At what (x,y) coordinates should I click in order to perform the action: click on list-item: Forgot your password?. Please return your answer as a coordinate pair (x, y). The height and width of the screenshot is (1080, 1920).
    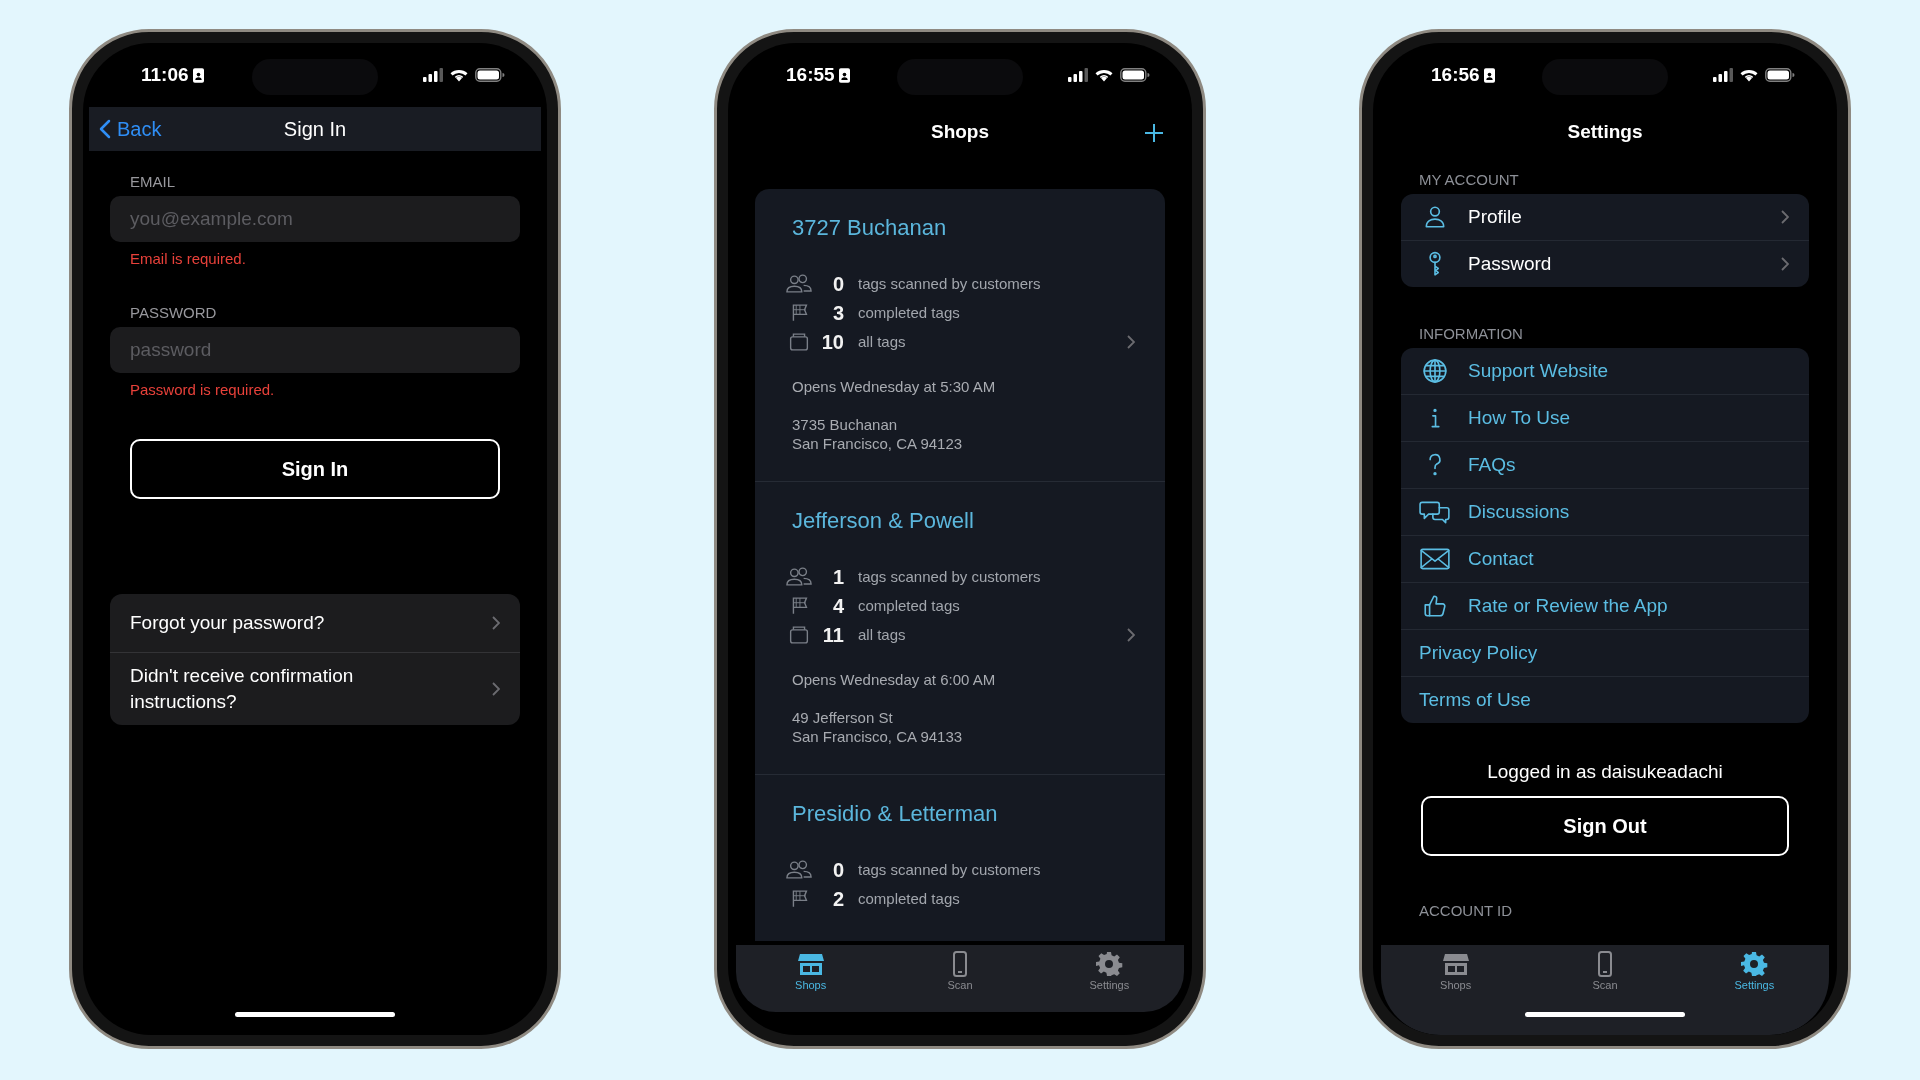
    Looking at the image, I should click on (315, 623).